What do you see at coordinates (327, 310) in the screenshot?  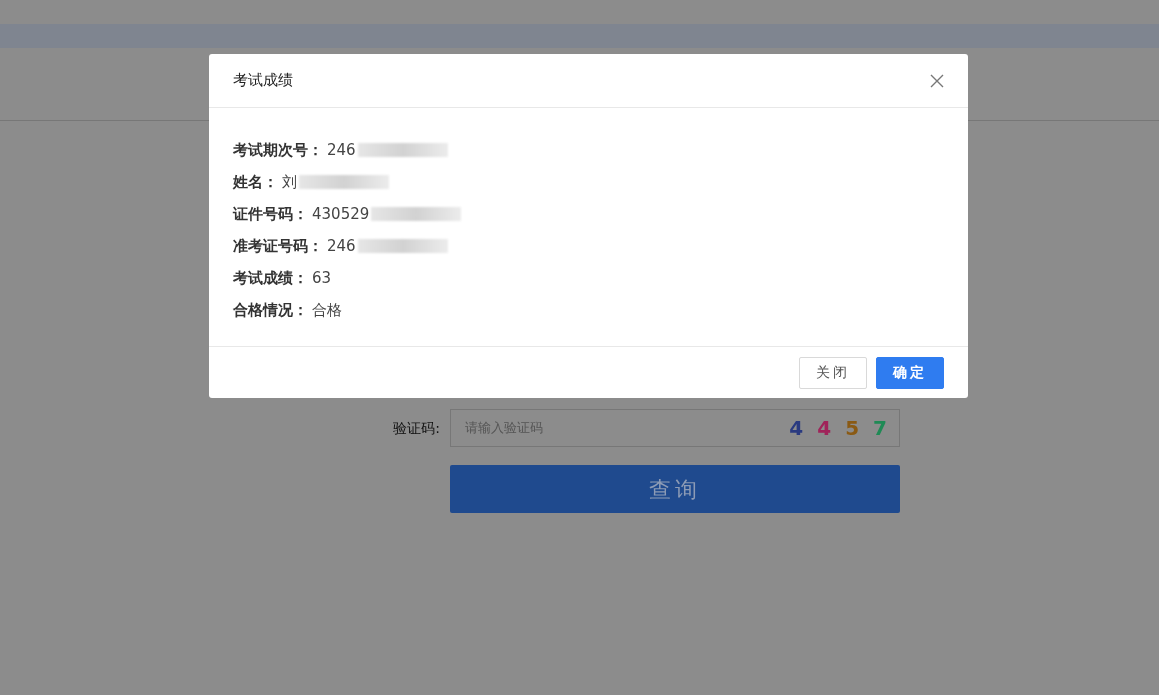 I see `field-value: 合格` at bounding box center [327, 310].